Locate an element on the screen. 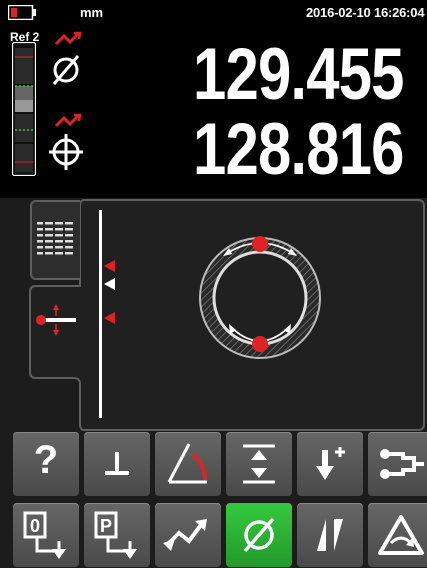 The height and width of the screenshot is (568, 427). curve-arrows-icon is located at coordinates (185, 535).